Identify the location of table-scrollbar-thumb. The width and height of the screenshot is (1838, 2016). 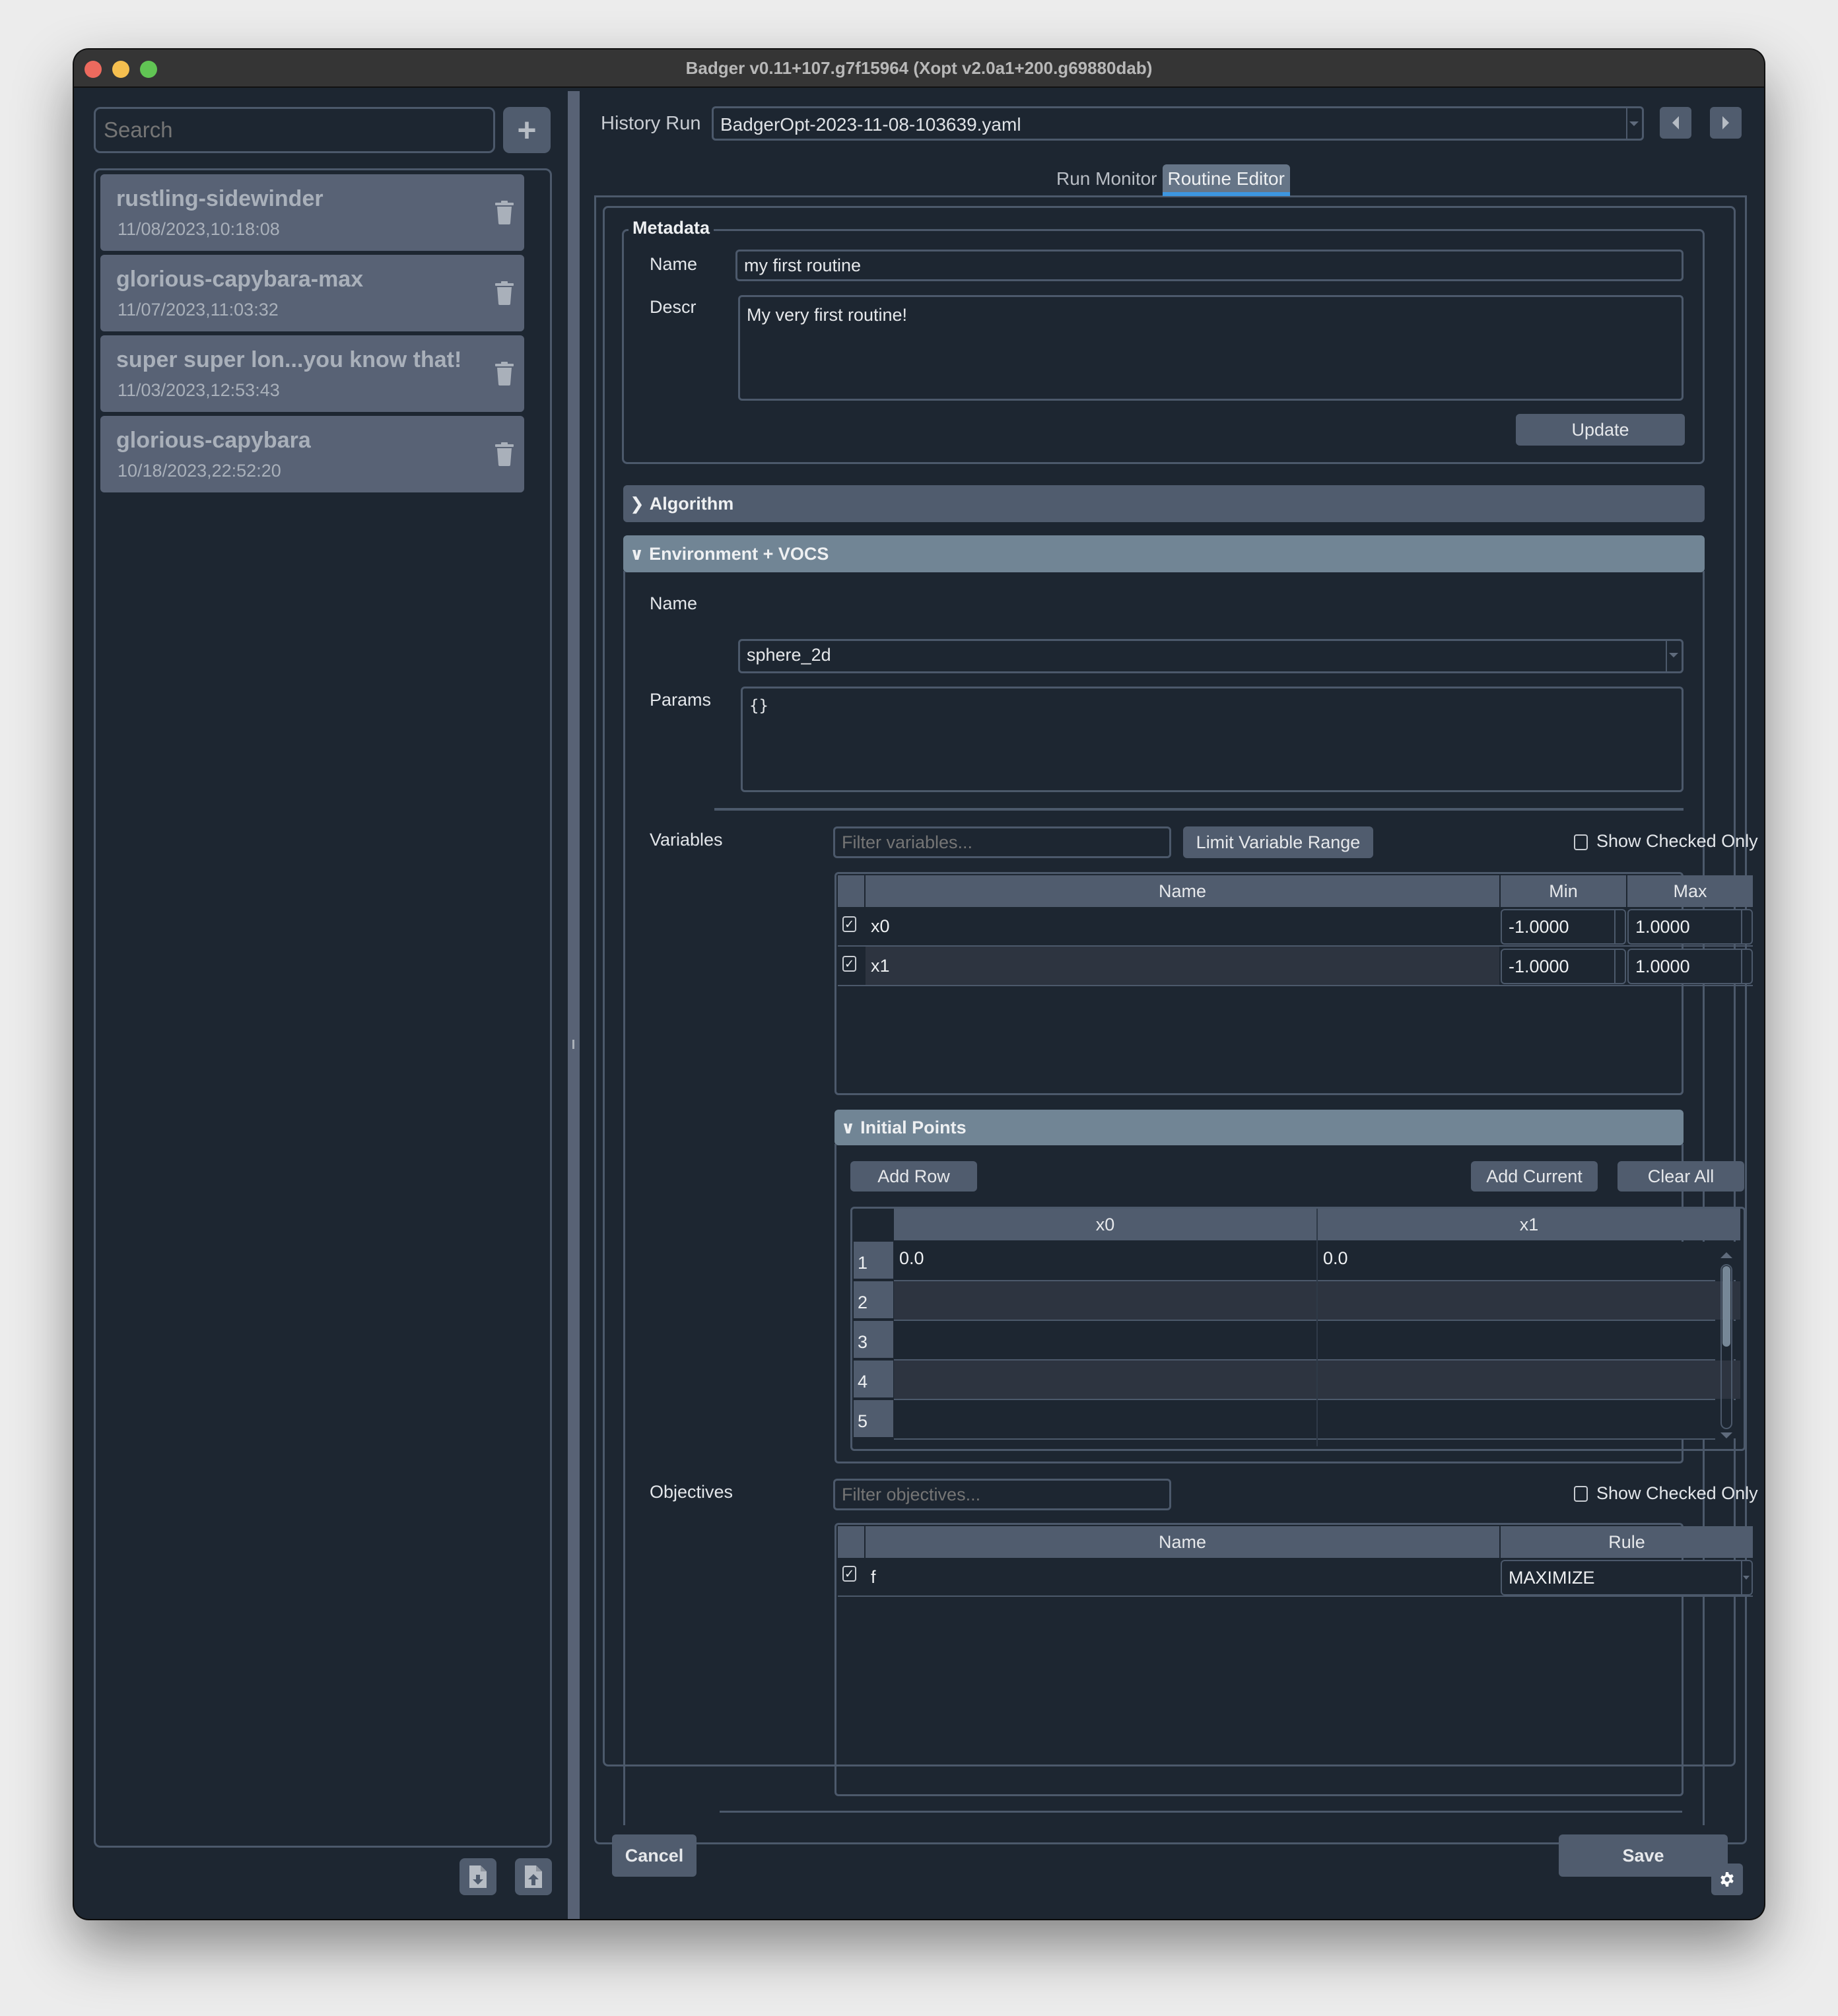
(1726, 1306).